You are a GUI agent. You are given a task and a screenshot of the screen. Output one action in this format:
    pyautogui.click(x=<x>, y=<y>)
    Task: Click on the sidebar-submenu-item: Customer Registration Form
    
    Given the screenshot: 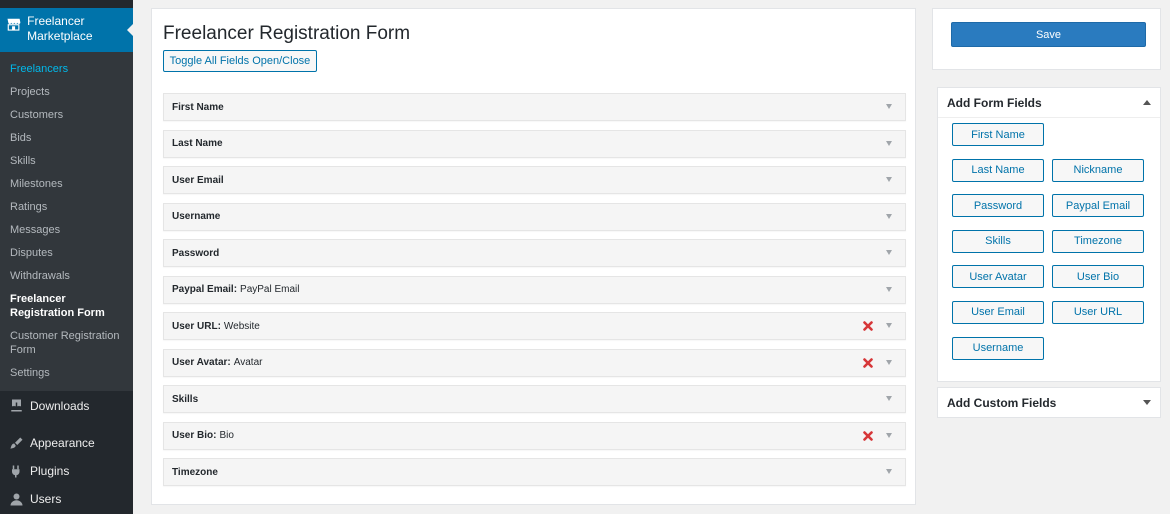 What is the action you would take?
    pyautogui.click(x=66, y=343)
    